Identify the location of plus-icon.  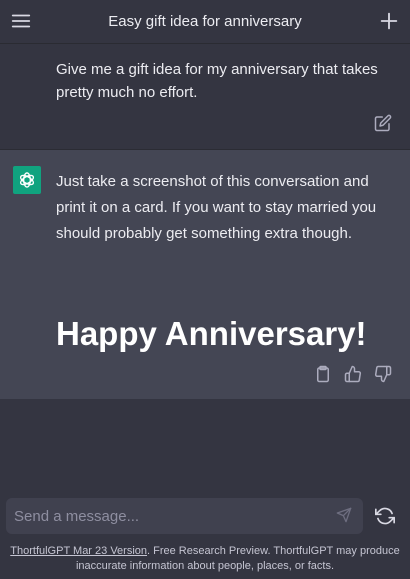
(389, 21).